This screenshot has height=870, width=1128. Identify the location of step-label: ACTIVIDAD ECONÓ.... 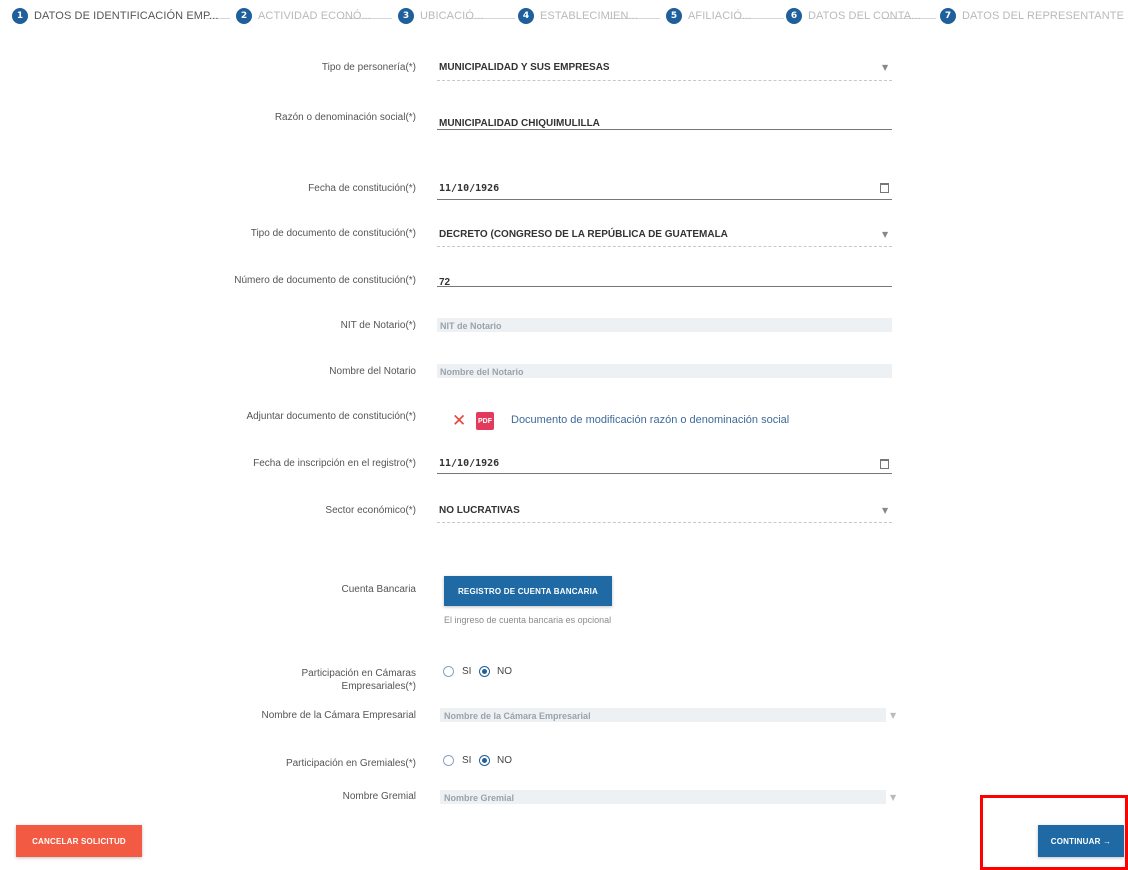
(315, 16).